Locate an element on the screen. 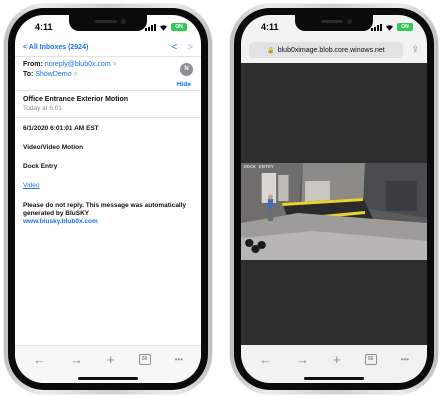 The height and width of the screenshot is (396, 442). from-row: From: noreply@blub0x.com > is located at coordinates (108, 64).